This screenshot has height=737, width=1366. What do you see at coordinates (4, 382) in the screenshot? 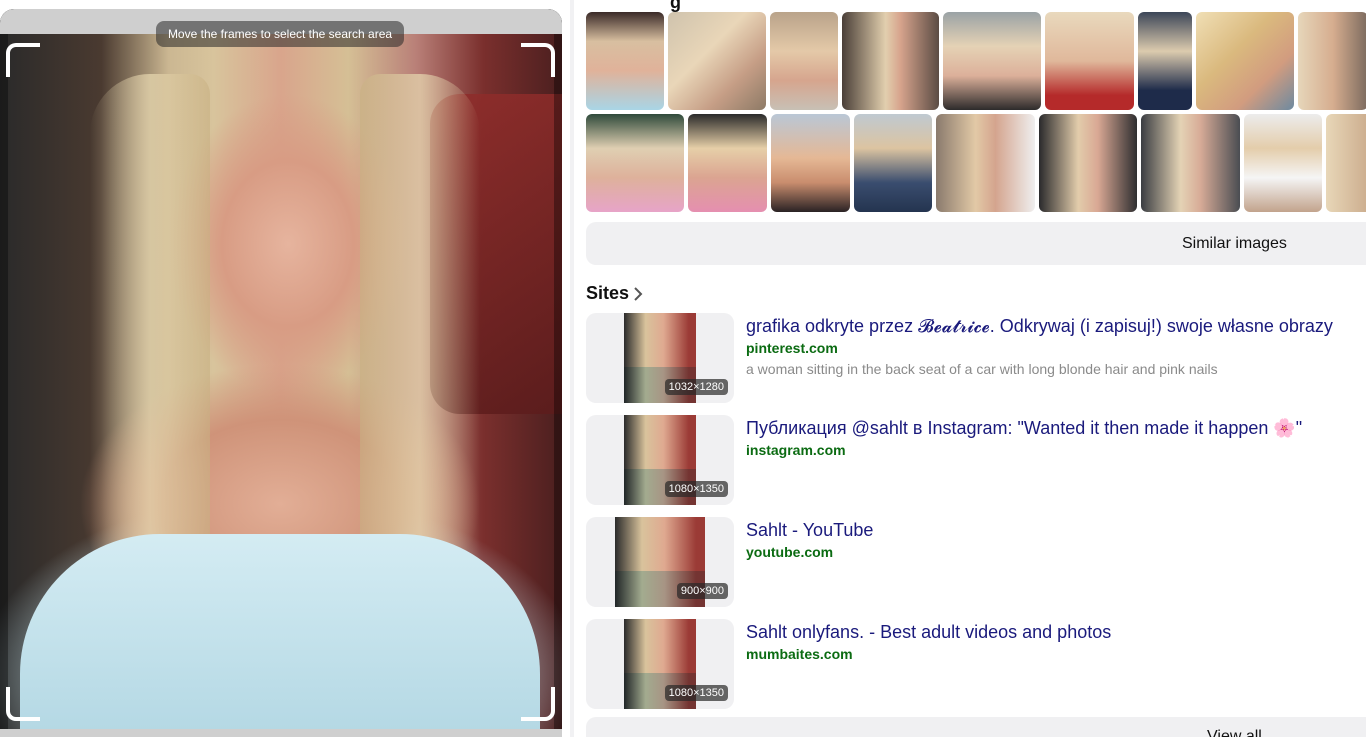
I see `crop-dim-left` at bounding box center [4, 382].